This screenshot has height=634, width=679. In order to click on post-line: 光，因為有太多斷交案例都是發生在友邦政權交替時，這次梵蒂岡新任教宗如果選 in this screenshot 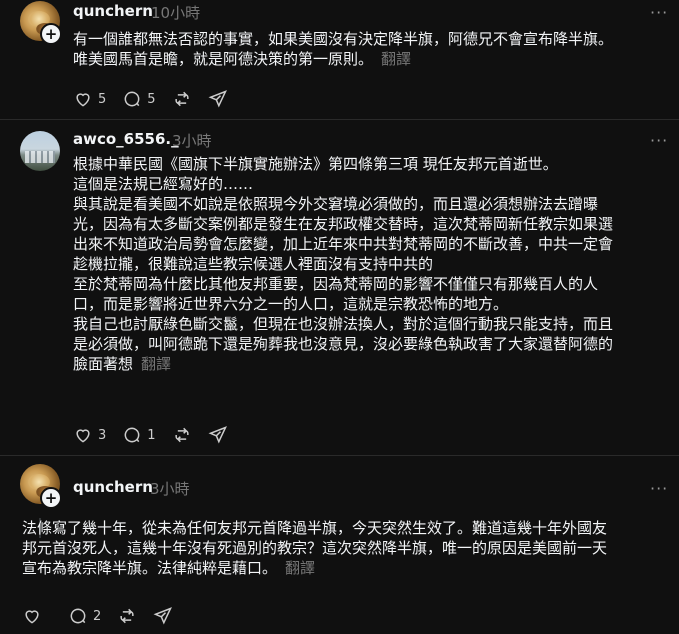, I will do `click(343, 224)`.